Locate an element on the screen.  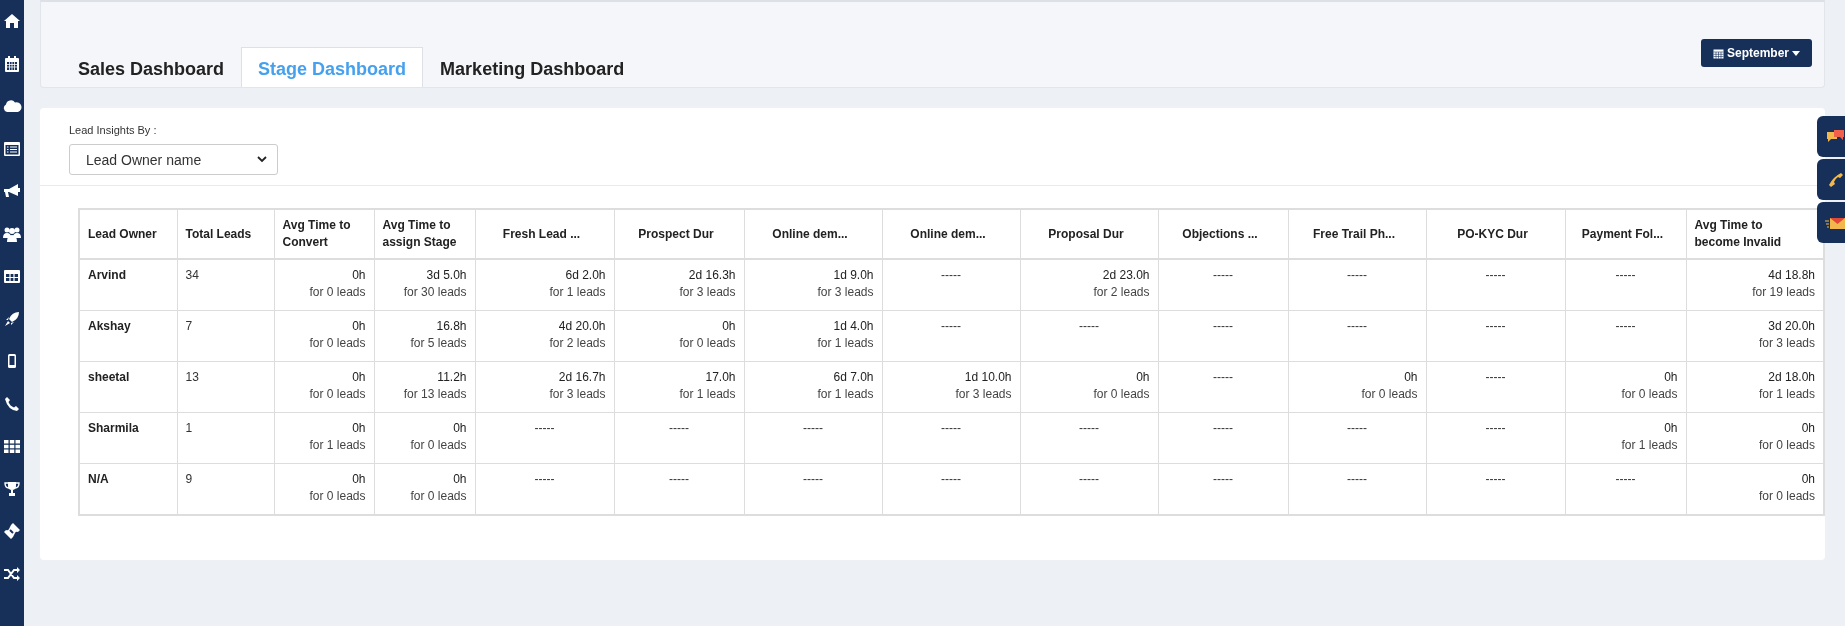
cloud-icon is located at coordinates (12, 106).